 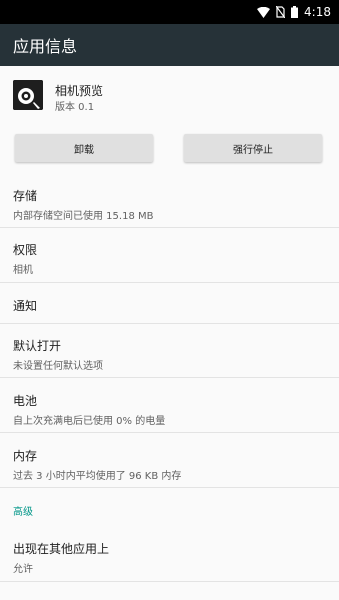 What do you see at coordinates (169, 256) in the screenshot?
I see `permissions-item: 权限 相机` at bounding box center [169, 256].